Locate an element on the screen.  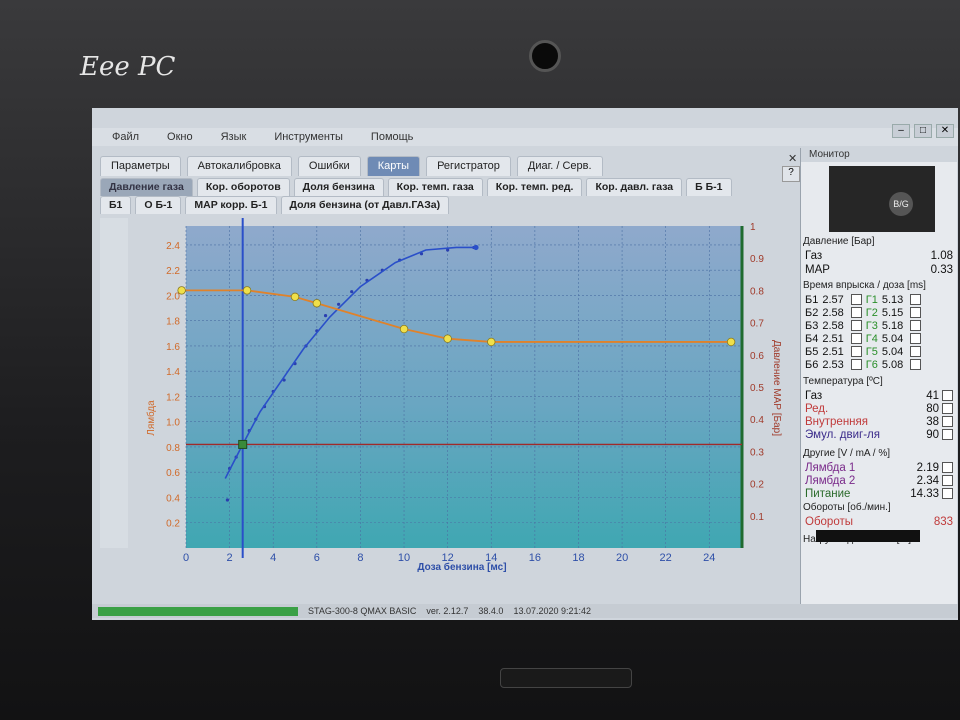
tab-gas-pressure: Давление газа is located at coordinates (146, 187).